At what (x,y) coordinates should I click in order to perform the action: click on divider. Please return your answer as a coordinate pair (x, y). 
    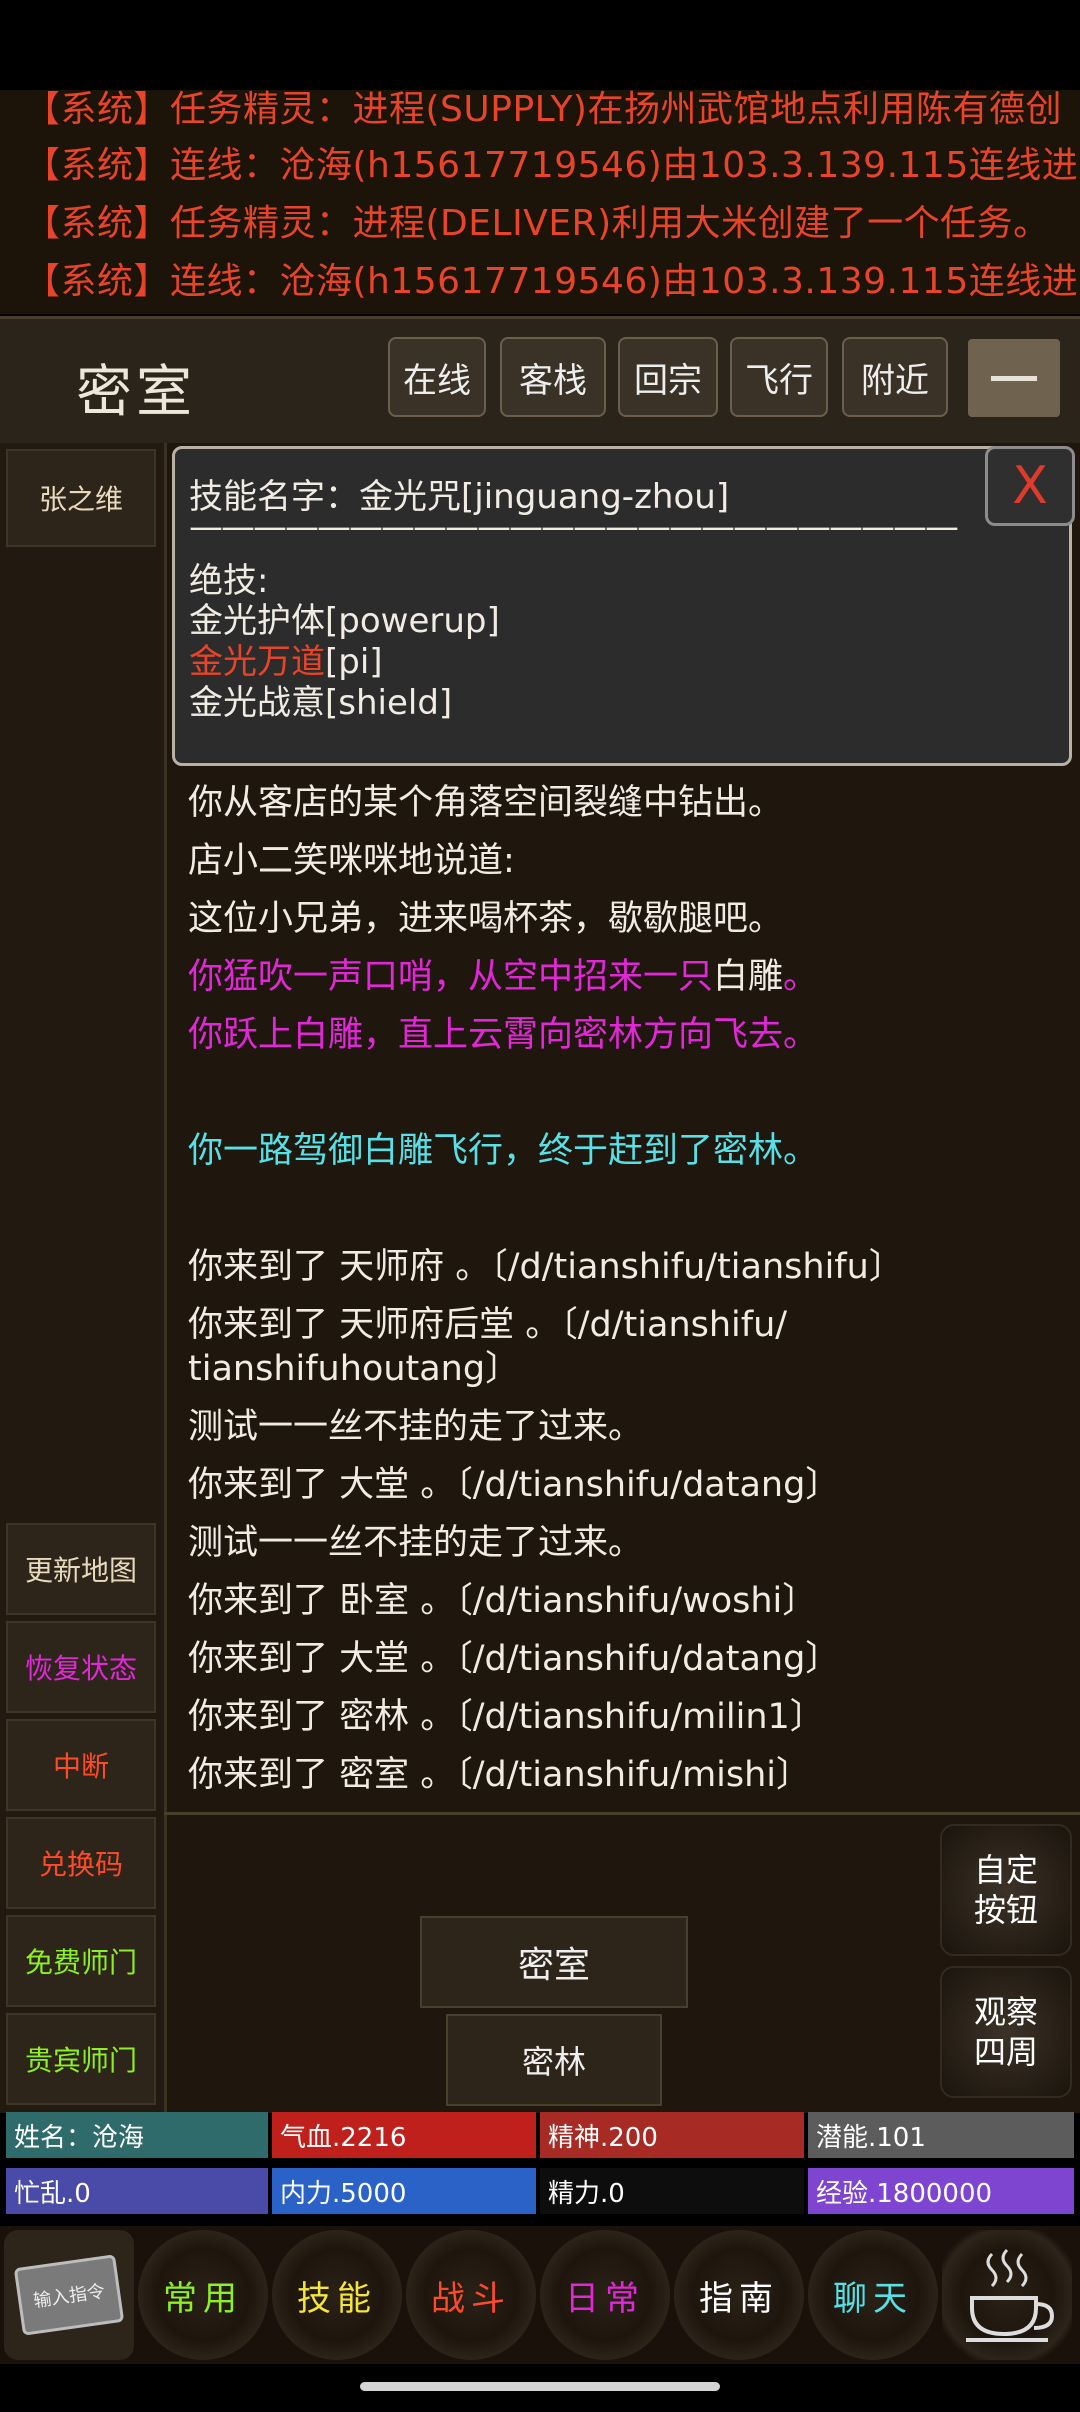
    Looking at the image, I should click on (622, 1813).